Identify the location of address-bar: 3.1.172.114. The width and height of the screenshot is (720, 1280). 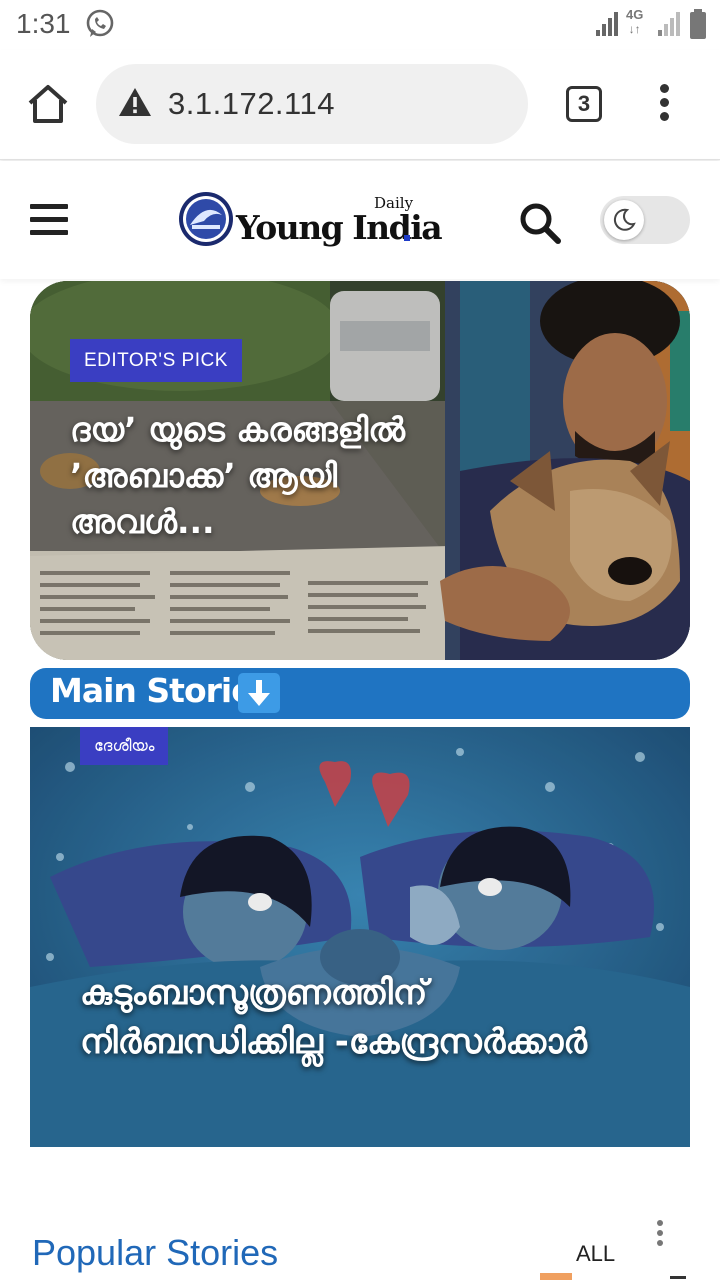
(312, 104).